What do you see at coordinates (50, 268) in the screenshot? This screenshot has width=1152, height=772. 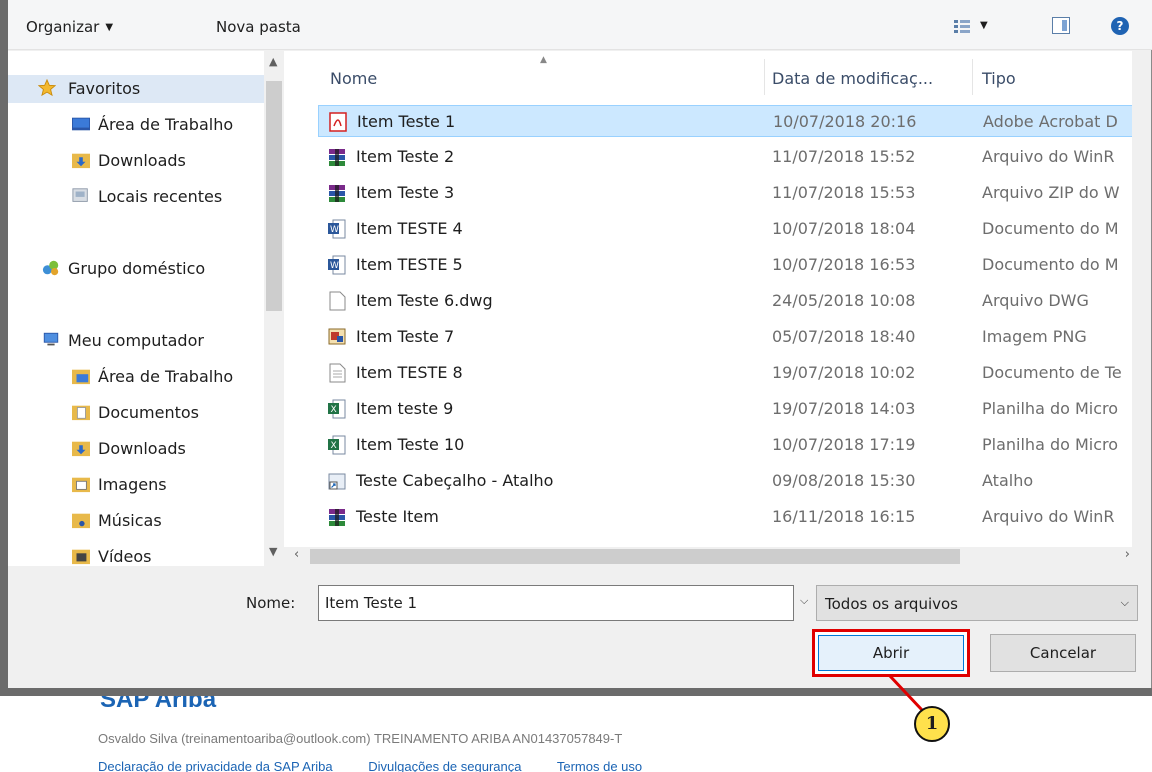 I see `homegroup-icon` at bounding box center [50, 268].